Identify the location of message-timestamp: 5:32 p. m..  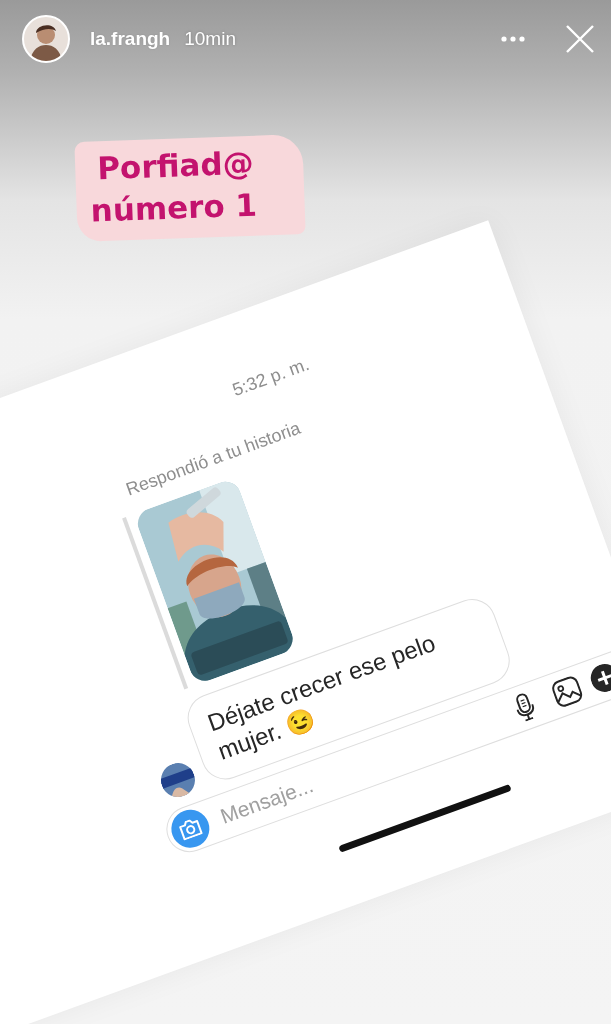
(271, 377).